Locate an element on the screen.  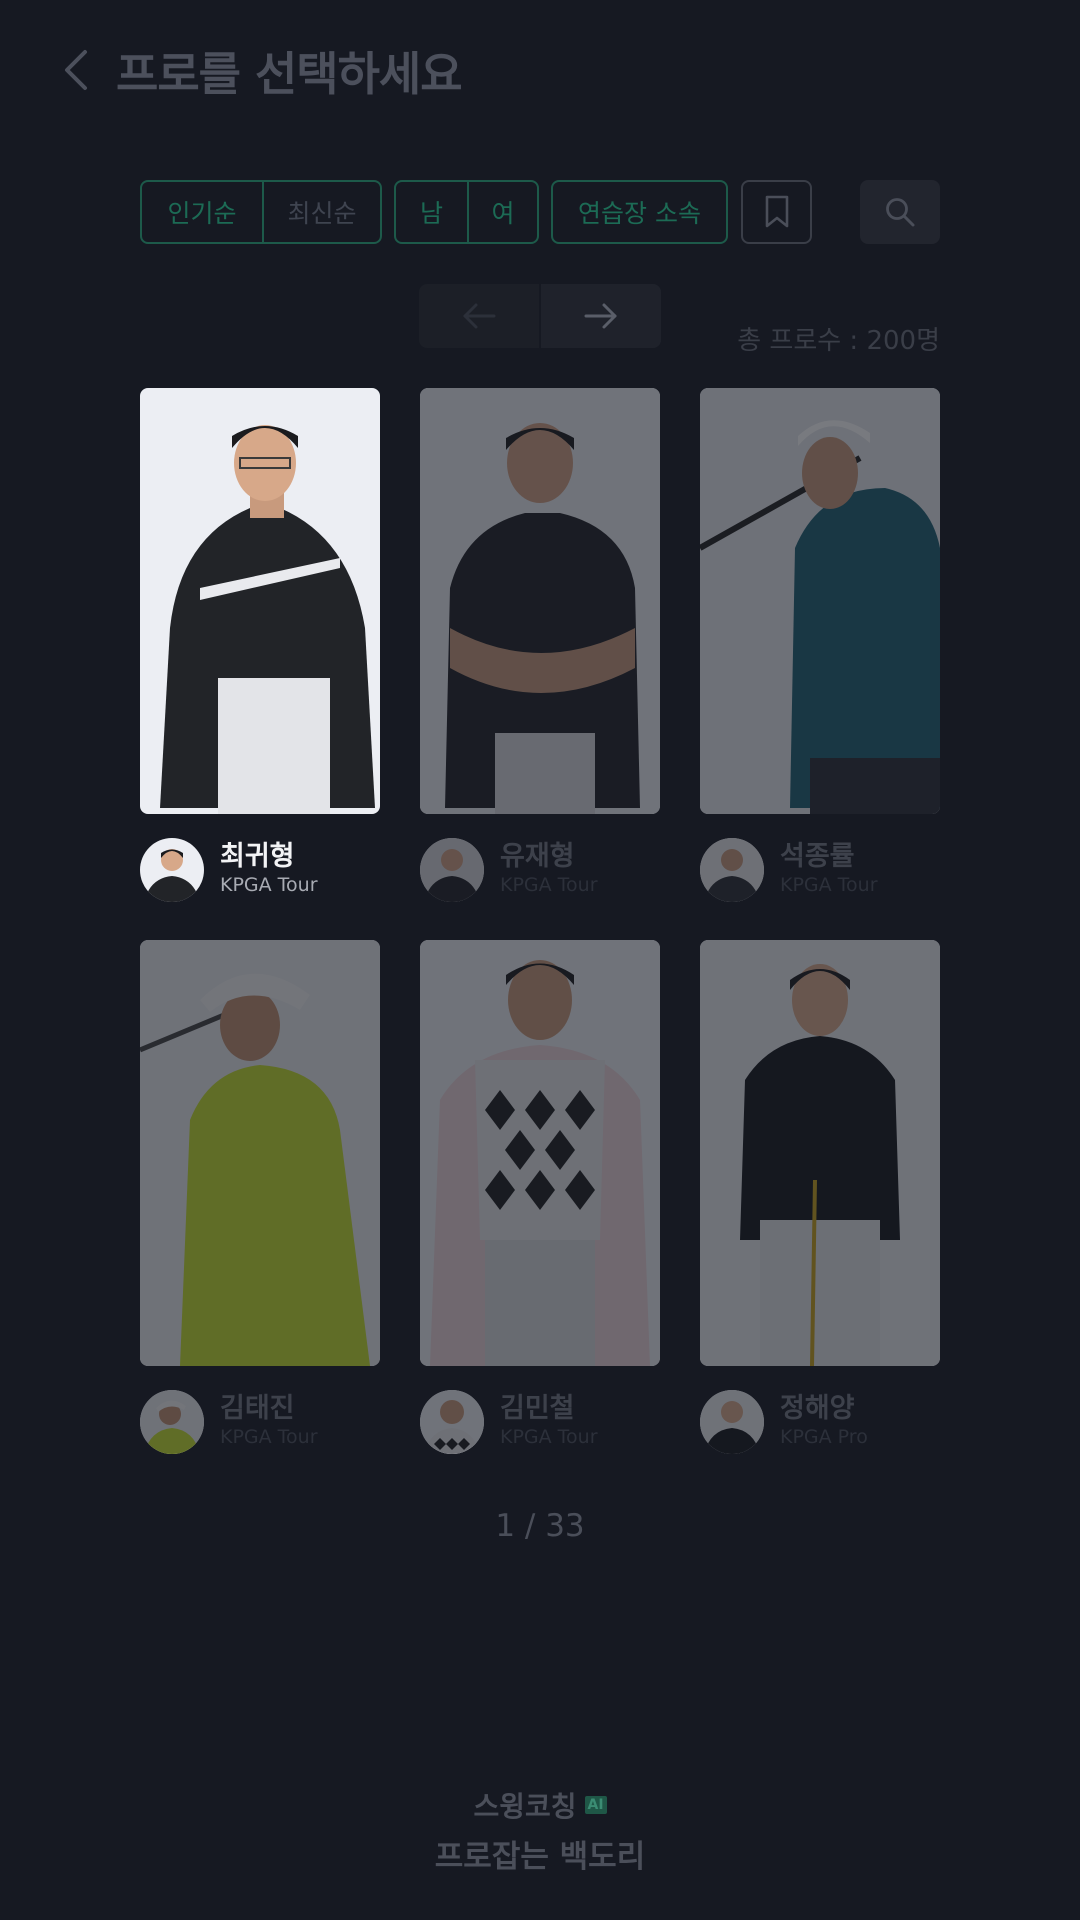
pager-arrows is located at coordinates (540, 316).